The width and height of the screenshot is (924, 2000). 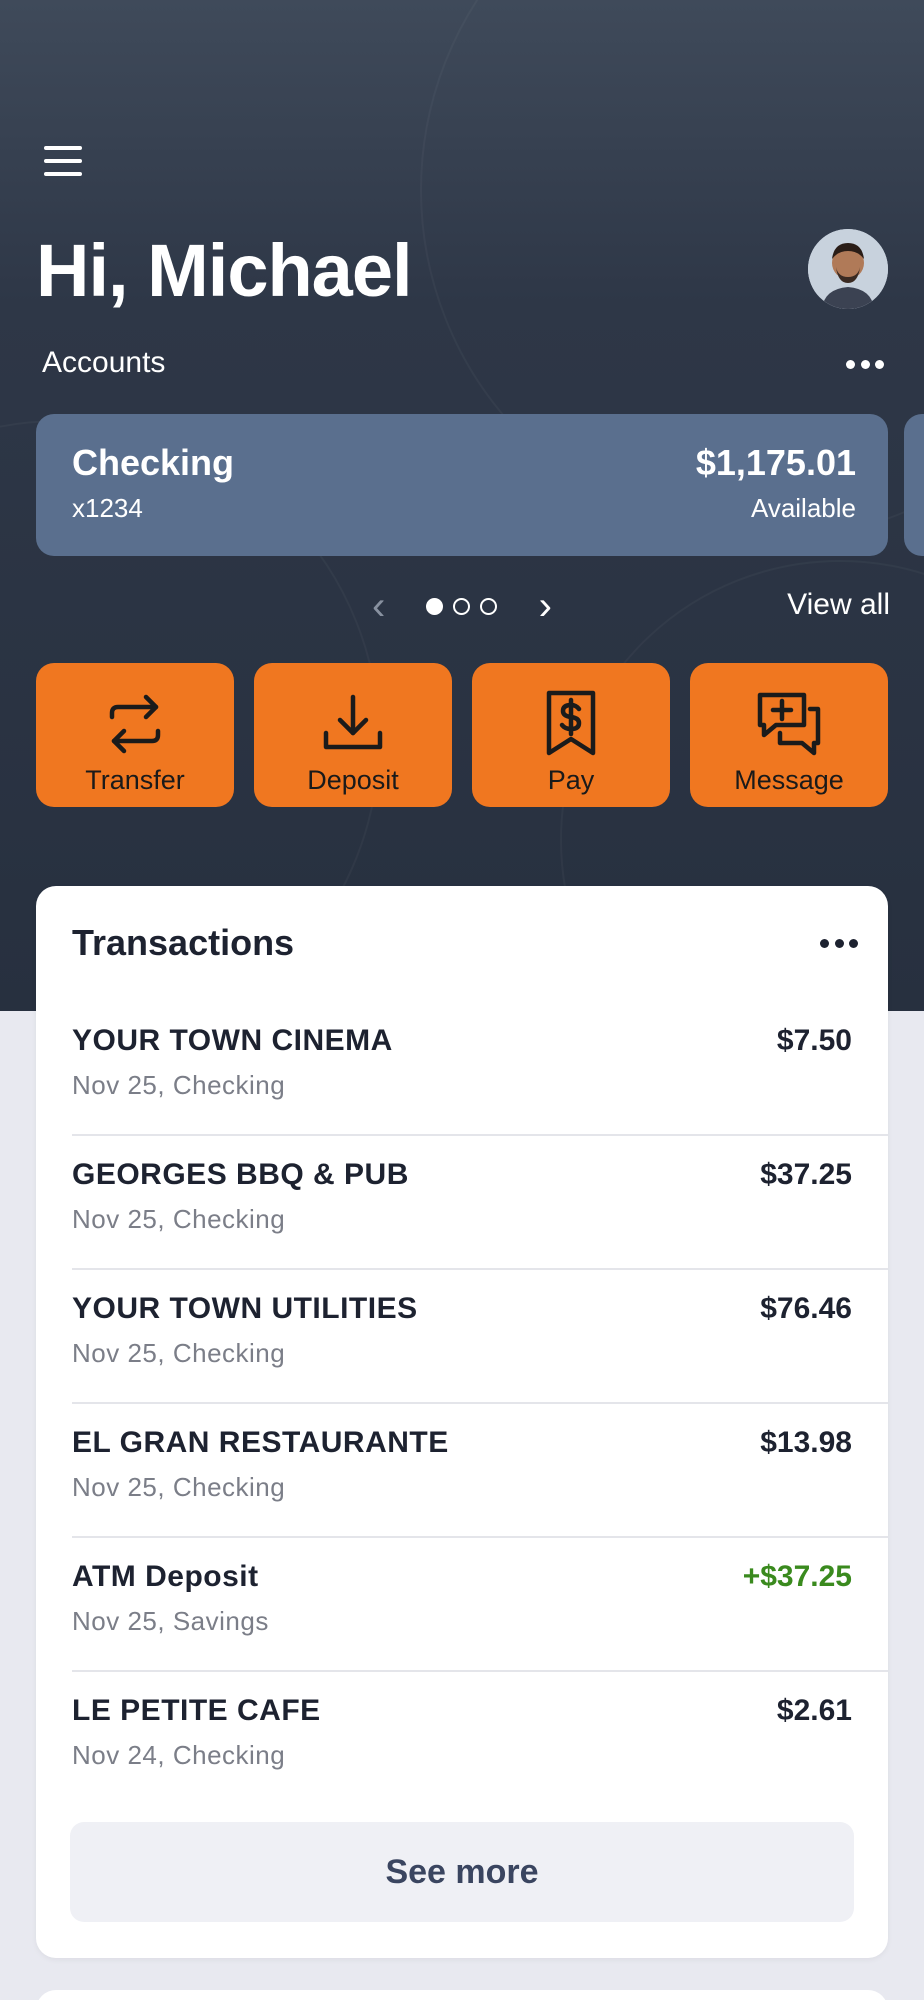 What do you see at coordinates (353, 780) in the screenshot?
I see `deposit-label: Deposit` at bounding box center [353, 780].